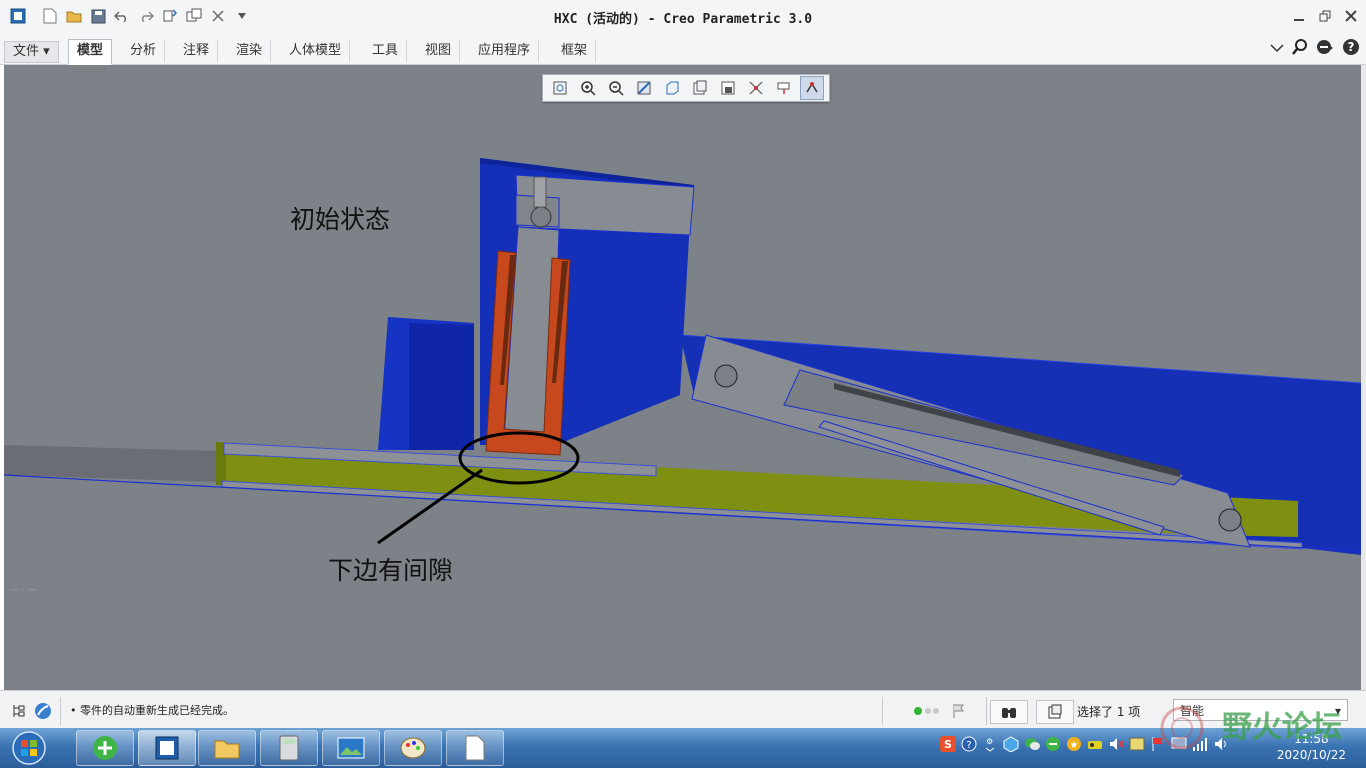  What do you see at coordinates (1315, 48) in the screenshot?
I see `ribbon-right-tools: ?` at bounding box center [1315, 48].